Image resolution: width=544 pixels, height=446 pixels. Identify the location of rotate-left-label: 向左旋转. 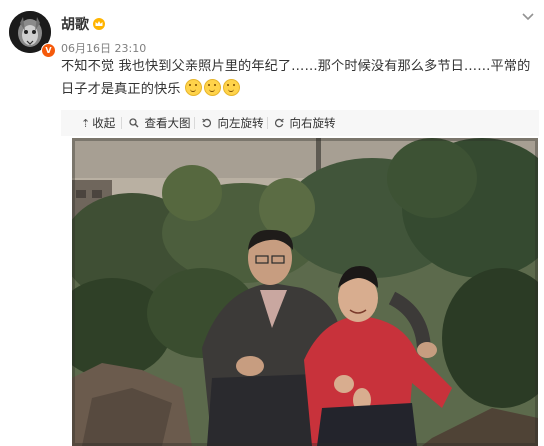
(240, 123).